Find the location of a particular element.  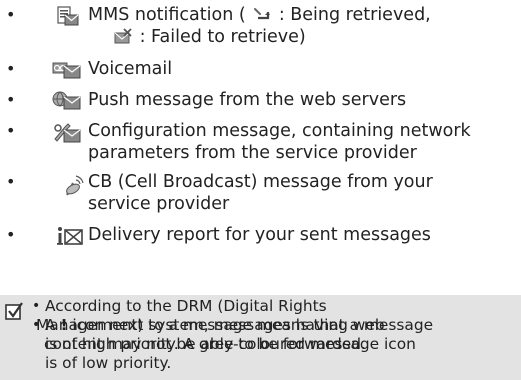

checkmark-note-icon is located at coordinates (14, 313).